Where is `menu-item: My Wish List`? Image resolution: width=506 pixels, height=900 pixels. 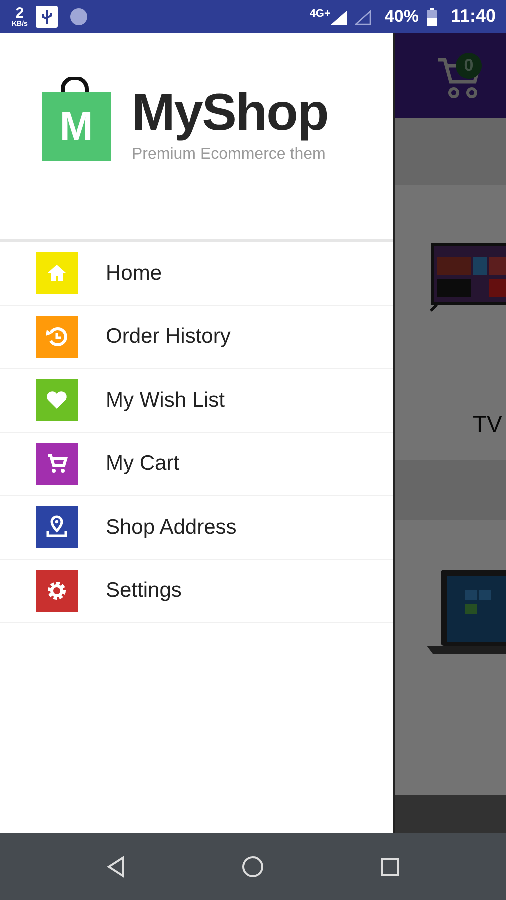 menu-item: My Wish List is located at coordinates (196, 400).